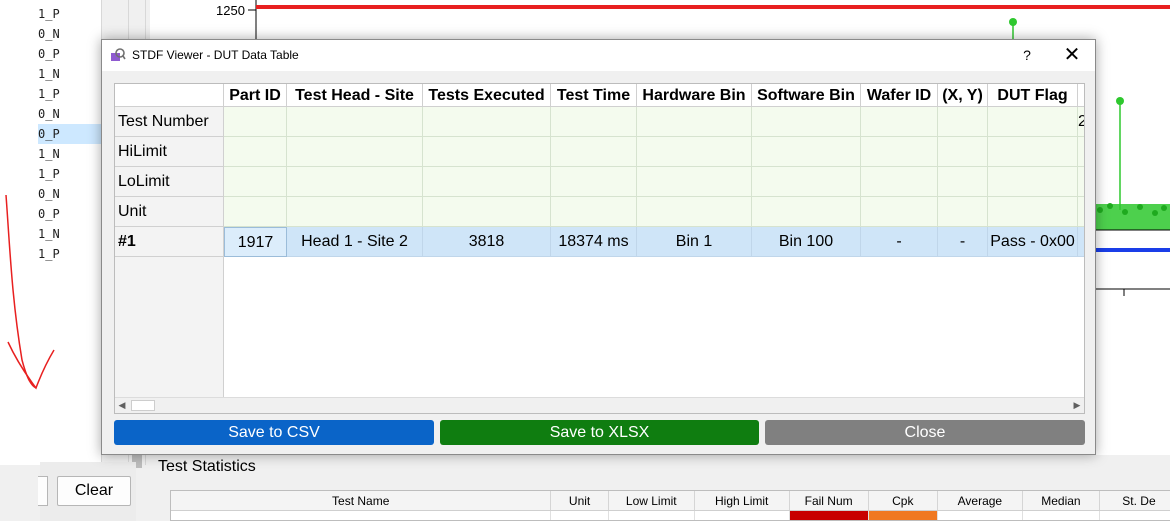 This screenshot has height=521, width=1170. I want to click on data-cluster, so click(1133, 217).